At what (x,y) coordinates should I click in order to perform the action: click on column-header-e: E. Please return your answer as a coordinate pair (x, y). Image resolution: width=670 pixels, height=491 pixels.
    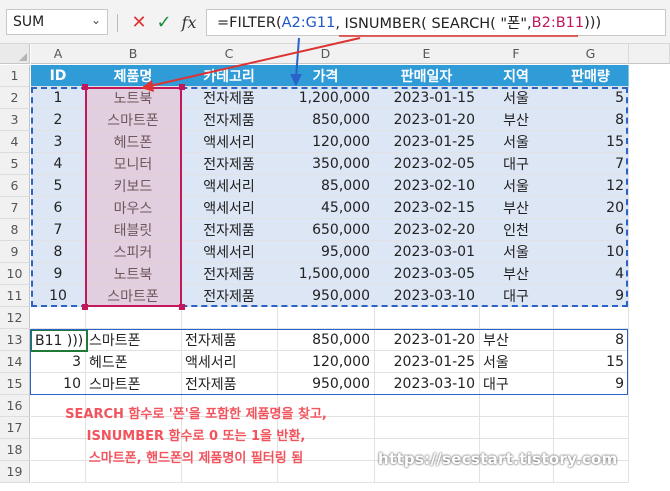
    Looking at the image, I should click on (427, 54).